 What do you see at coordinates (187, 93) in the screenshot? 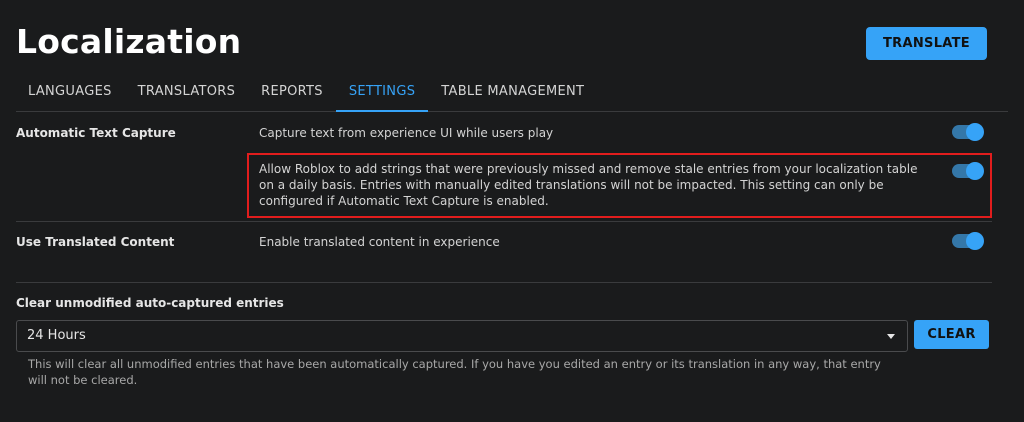
I see `tab-translators: TRANSLATORS` at bounding box center [187, 93].